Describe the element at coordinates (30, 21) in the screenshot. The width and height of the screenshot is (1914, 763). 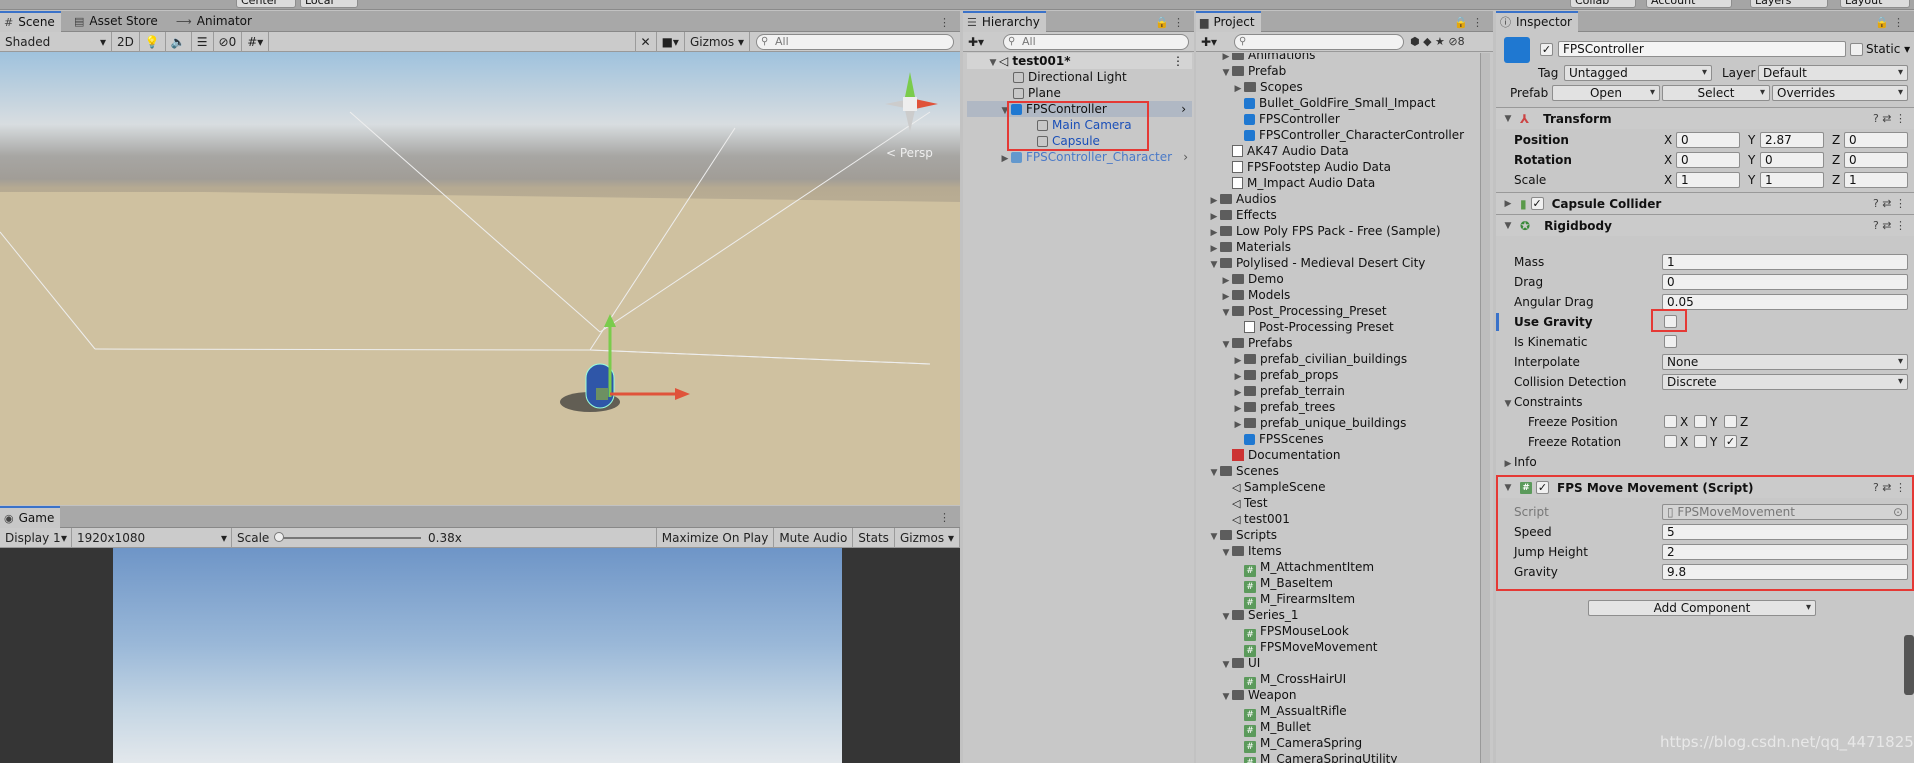
I see `tab-scene: # Scene` at that location.